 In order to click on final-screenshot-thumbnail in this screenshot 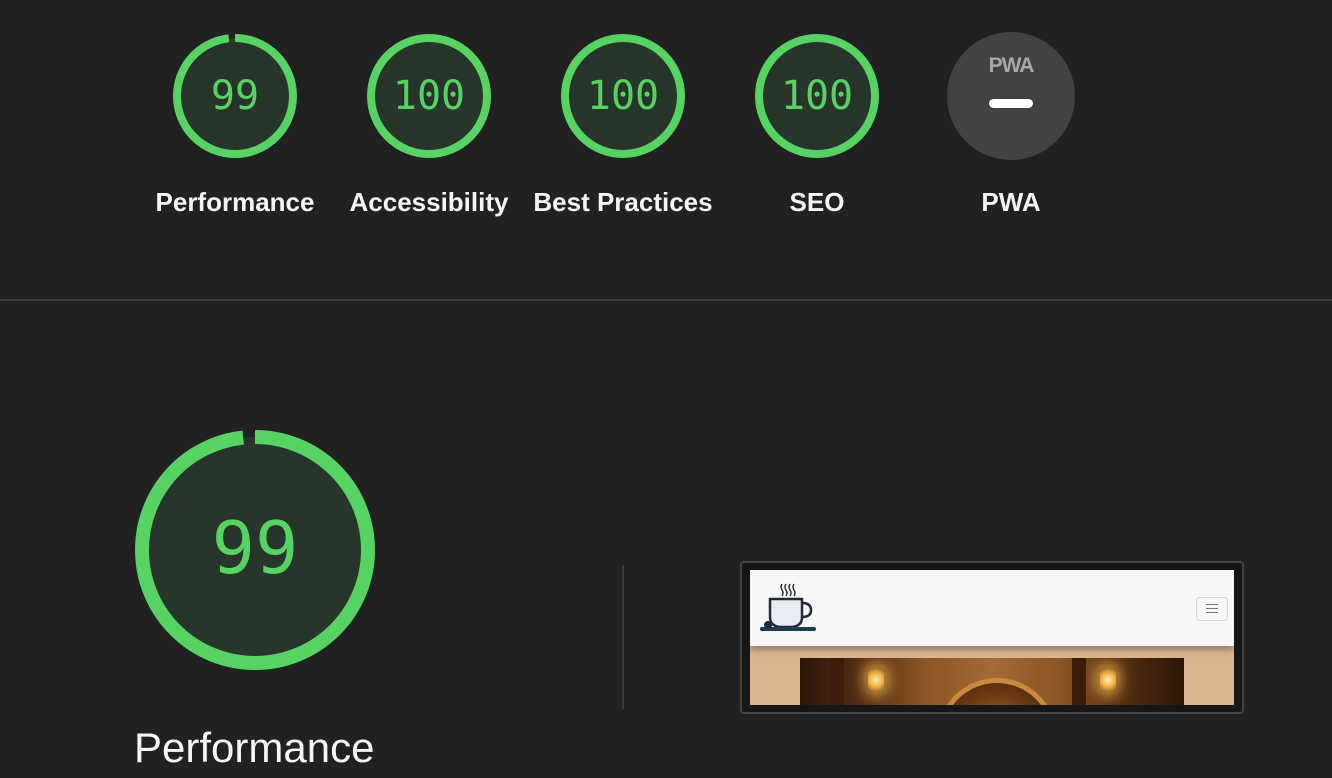, I will do `click(992, 637)`.